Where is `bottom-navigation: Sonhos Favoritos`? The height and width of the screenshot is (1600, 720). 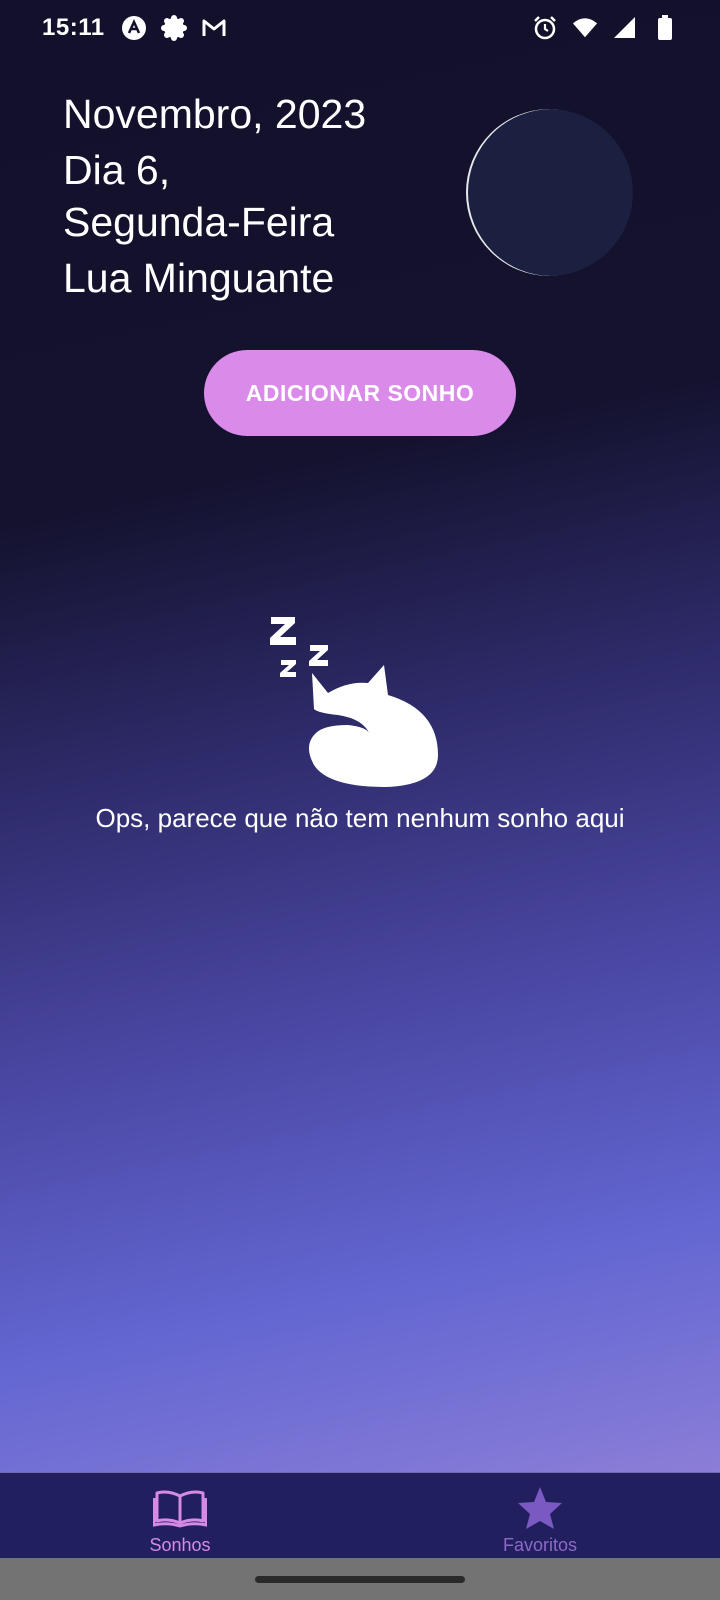 bottom-navigation: Sonhos Favoritos is located at coordinates (360, 1515).